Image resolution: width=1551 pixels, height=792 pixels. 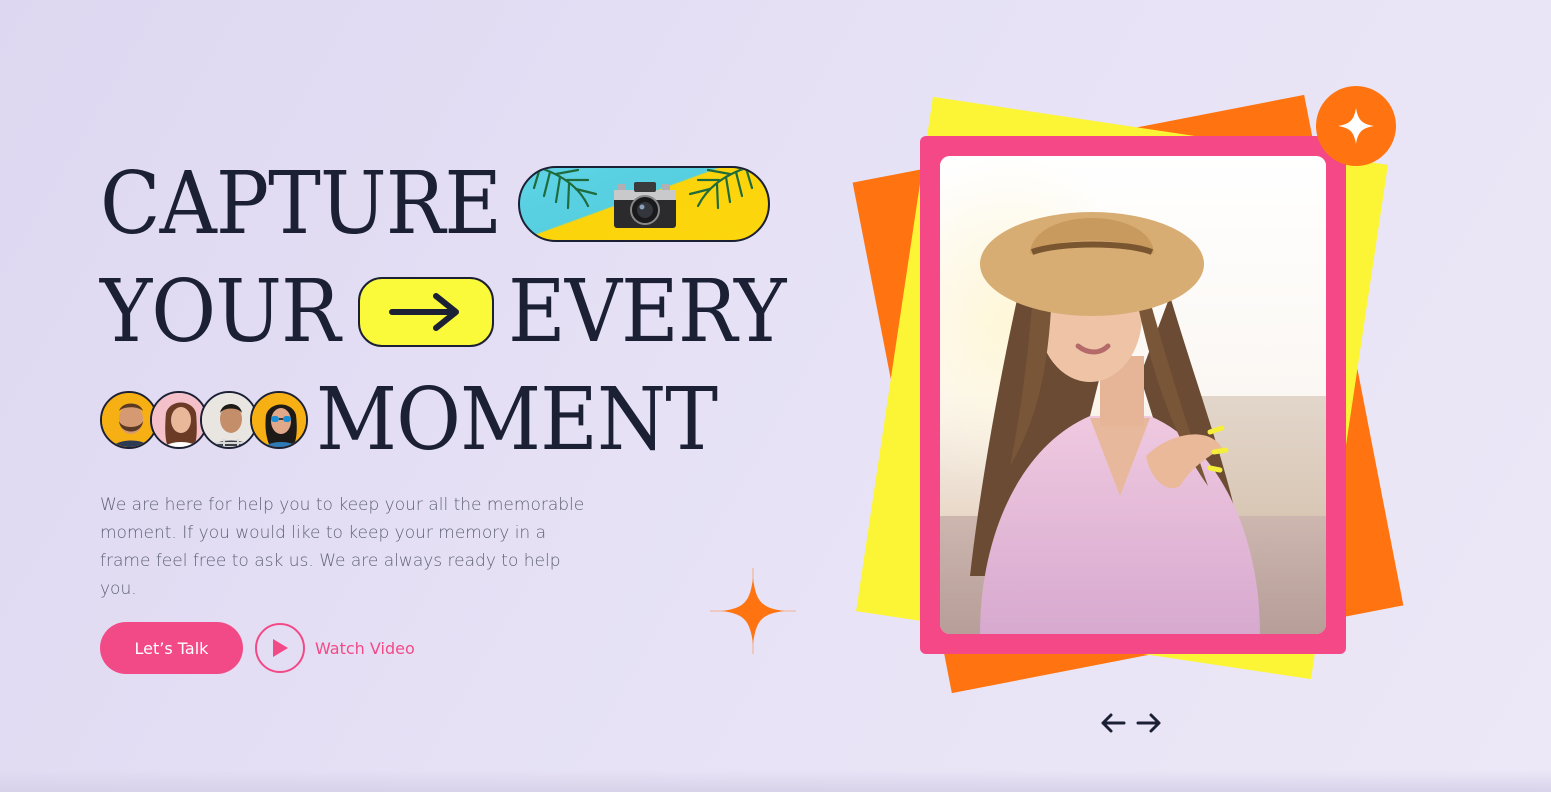 What do you see at coordinates (171, 648) in the screenshot?
I see `lets-talk-button: Let’s Talk` at bounding box center [171, 648].